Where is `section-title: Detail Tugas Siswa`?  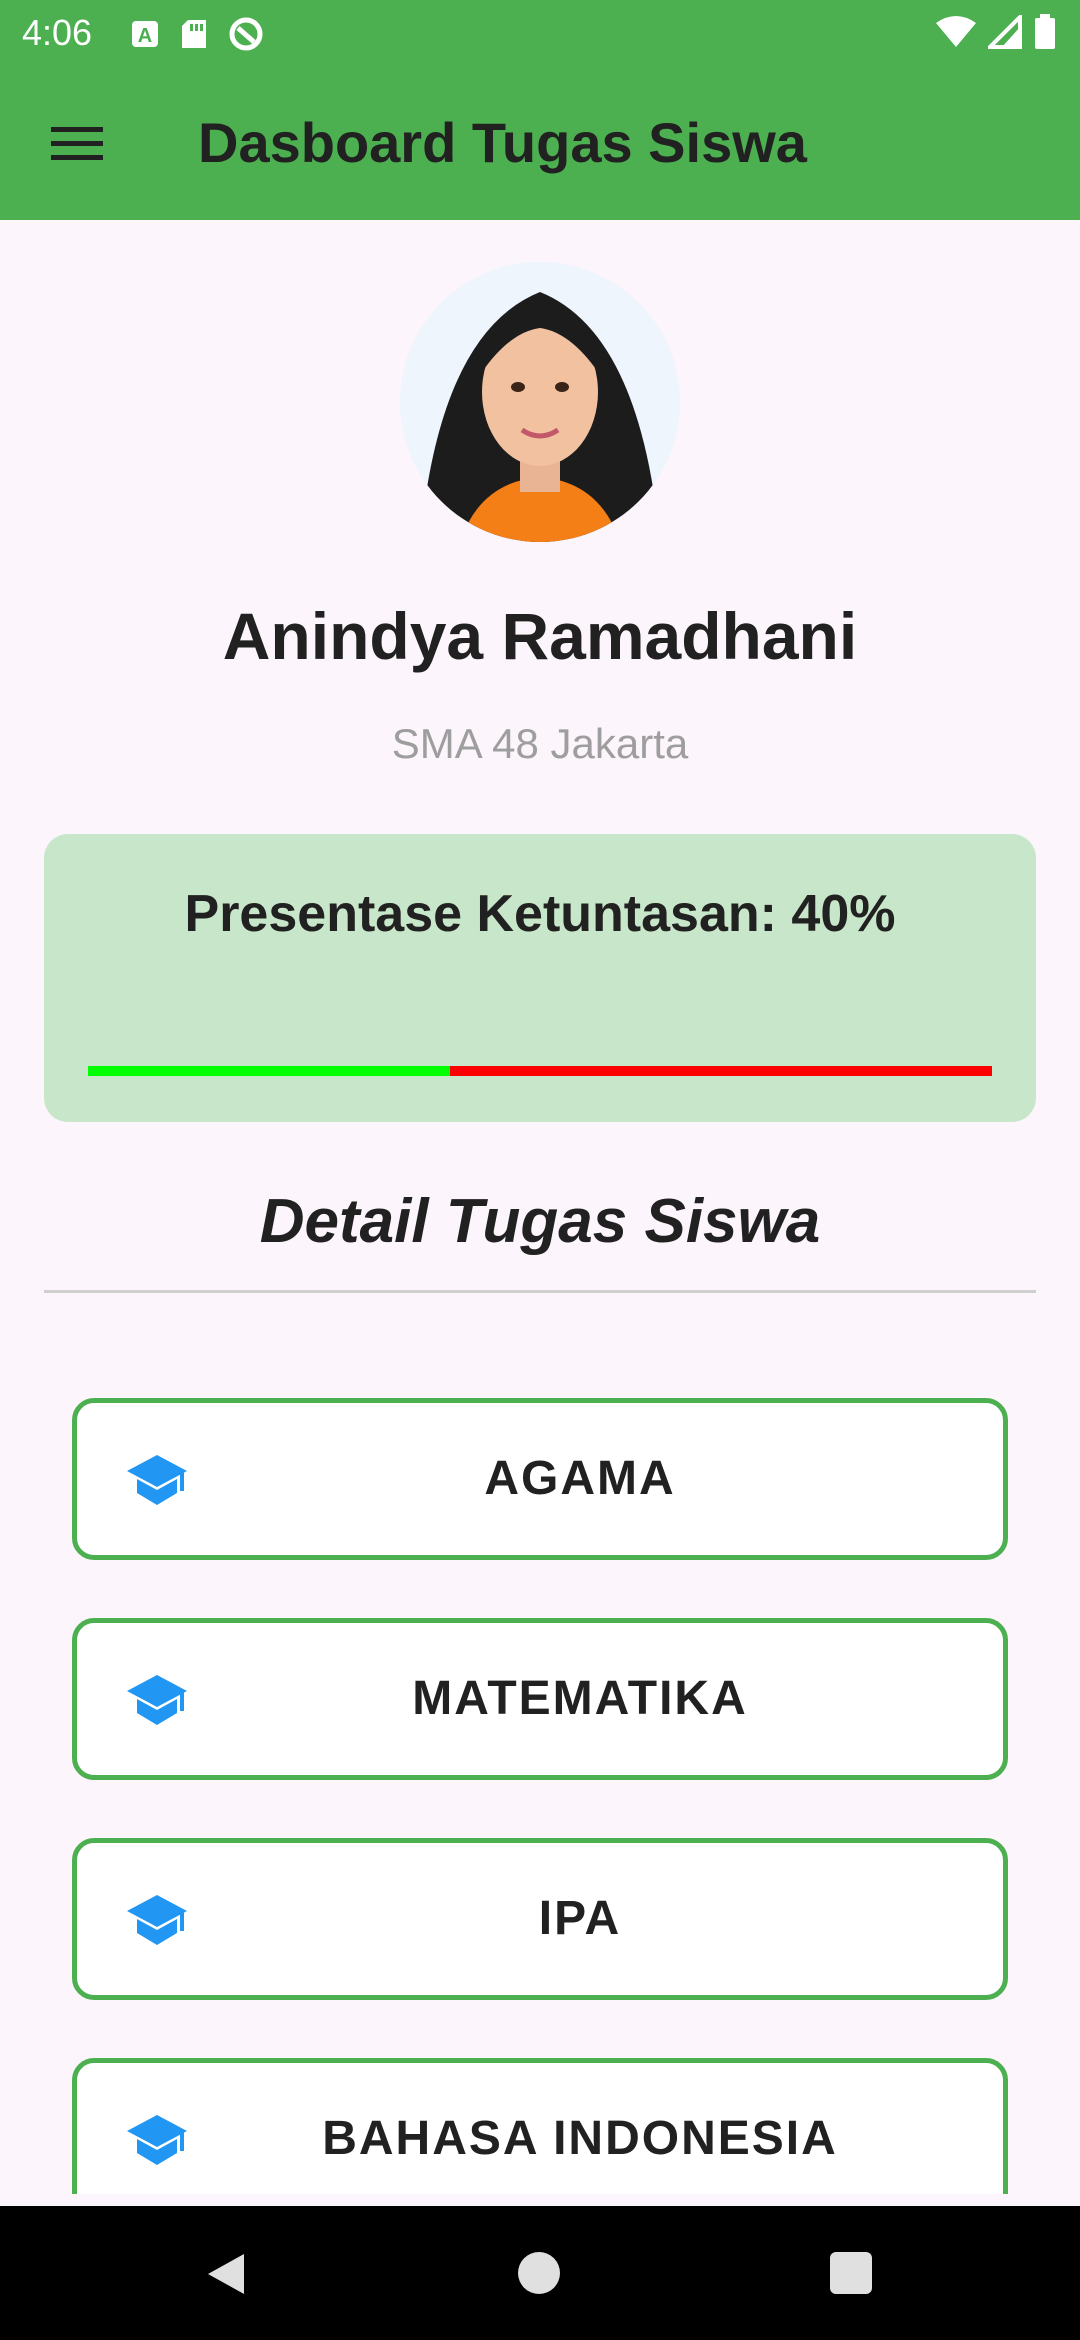 section-title: Detail Tugas Siswa is located at coordinates (540, 1221).